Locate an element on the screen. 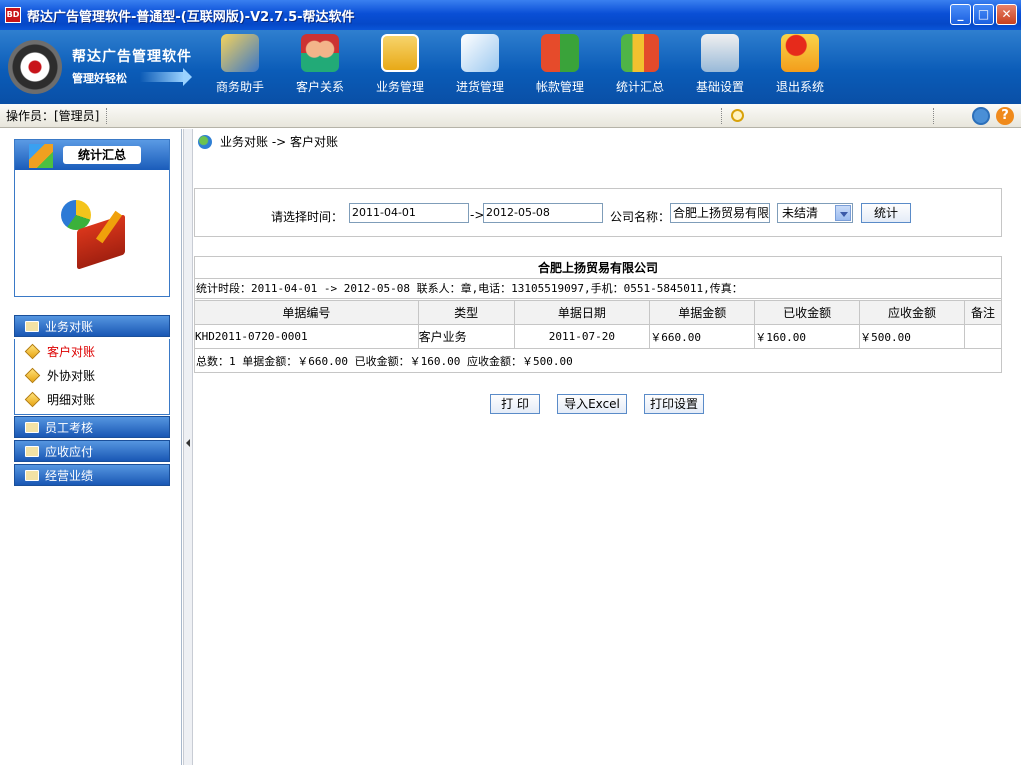  company-label: 公司名称： is located at coordinates (640, 217).